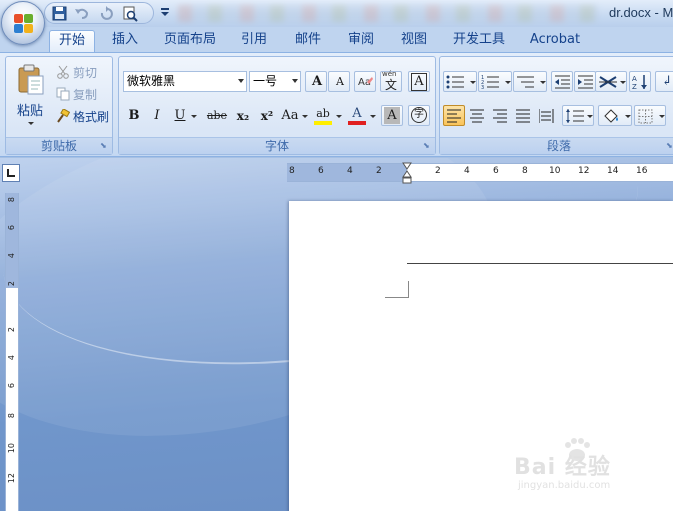  I want to click on font-name-field: 微软雅黑, so click(185, 81).